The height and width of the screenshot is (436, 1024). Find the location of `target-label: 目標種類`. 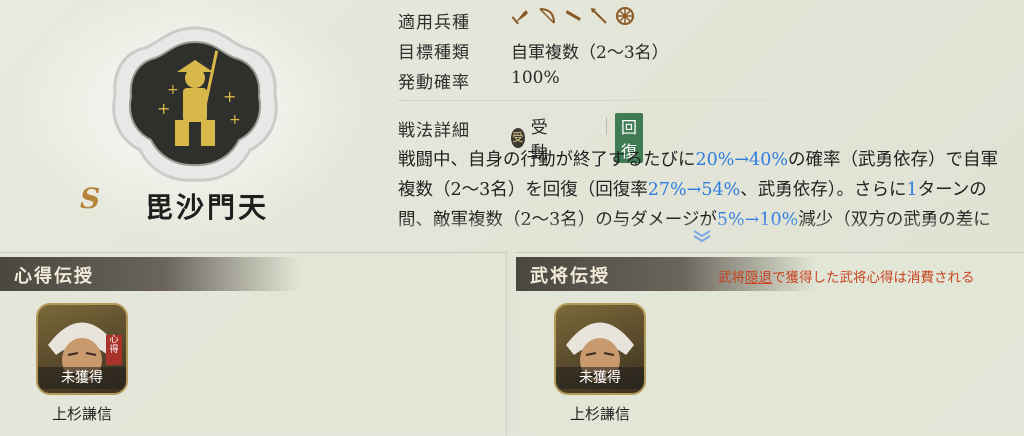

target-label: 目標種類 is located at coordinates (434, 53).